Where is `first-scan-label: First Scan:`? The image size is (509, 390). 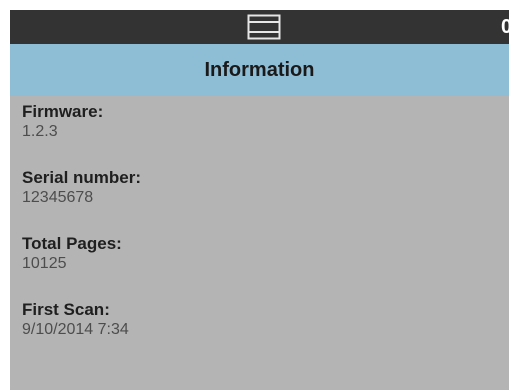
first-scan-label: First Scan: is located at coordinates (66, 309).